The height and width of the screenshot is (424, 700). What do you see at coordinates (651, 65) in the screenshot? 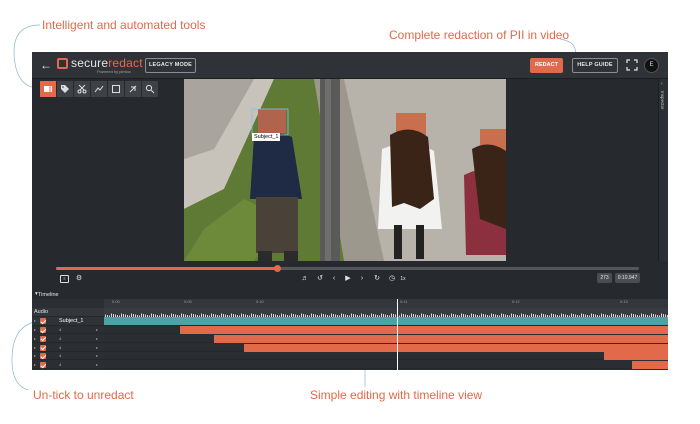
I see `avatar: E` at bounding box center [651, 65].